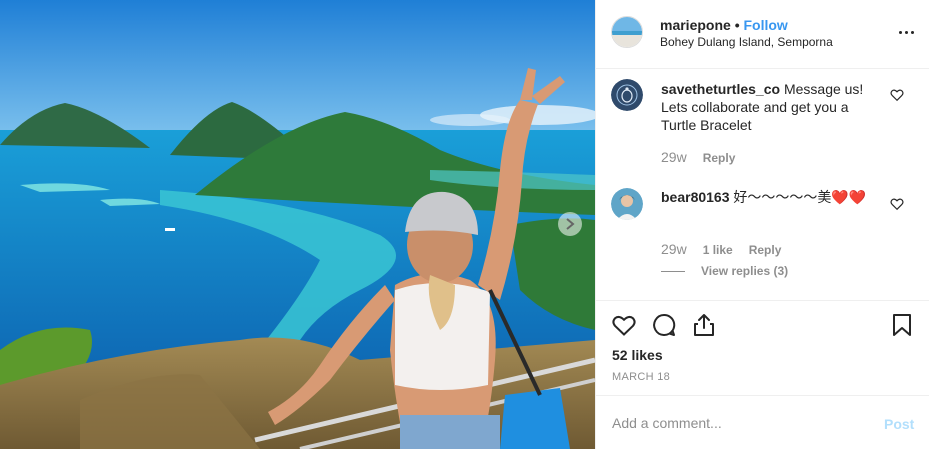 This screenshot has width=929, height=449. What do you see at coordinates (718, 250) in the screenshot?
I see `comment-likes: 1 like` at bounding box center [718, 250].